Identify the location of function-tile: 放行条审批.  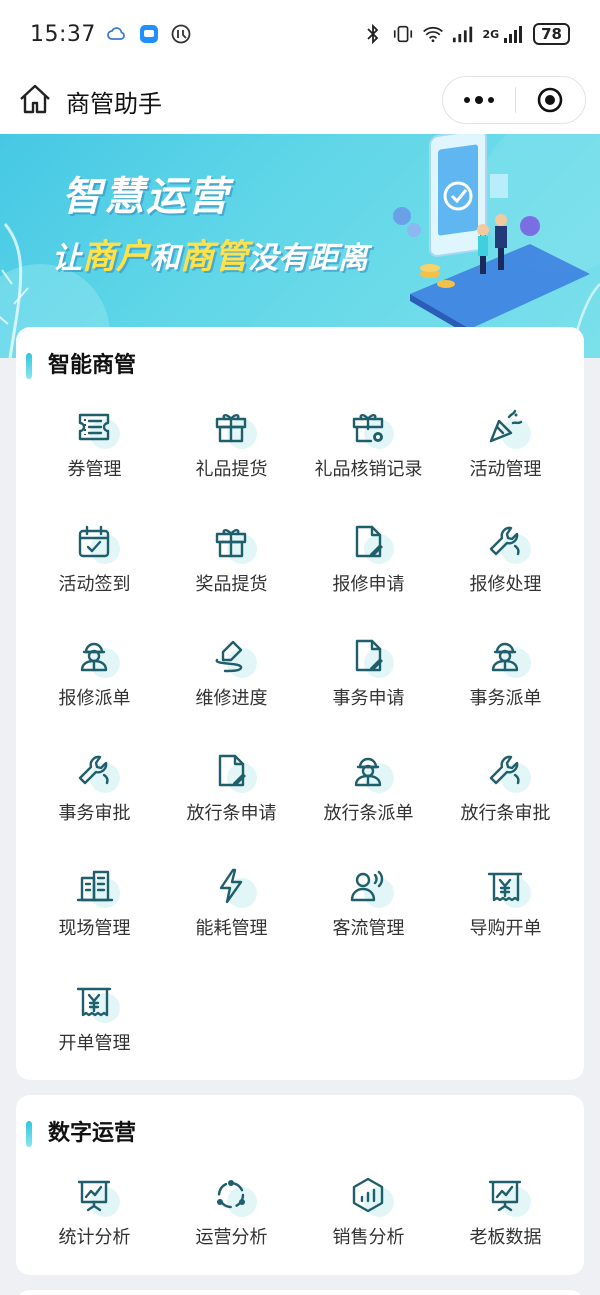
(505, 798).